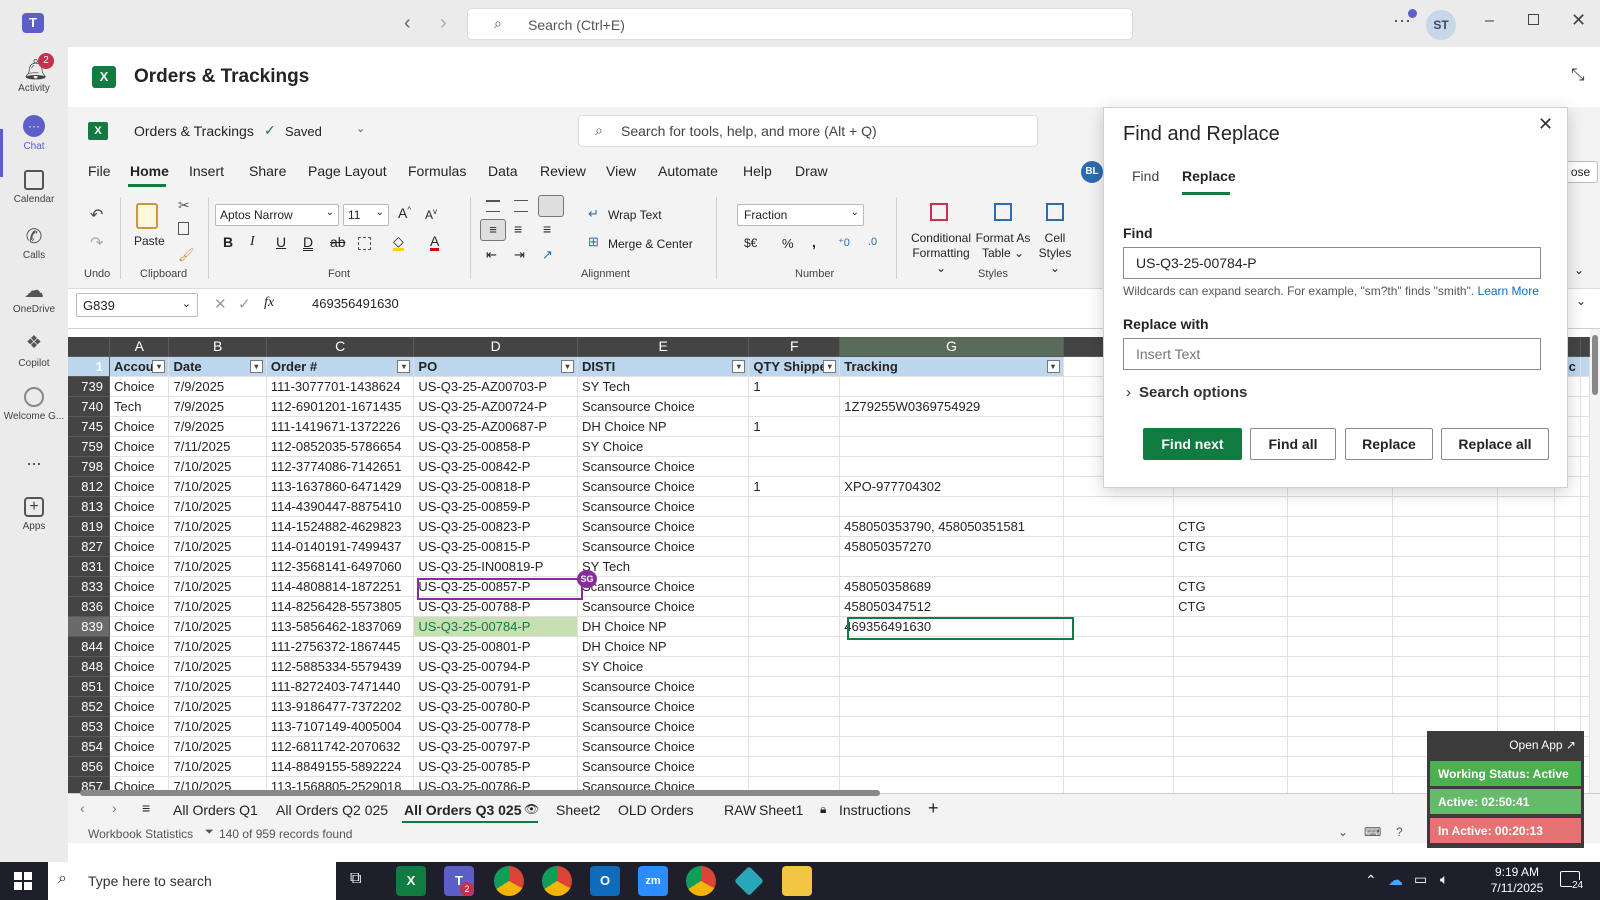 Image resolution: width=1600 pixels, height=900 pixels. I want to click on format-as-table-icon, so click(1003, 212).